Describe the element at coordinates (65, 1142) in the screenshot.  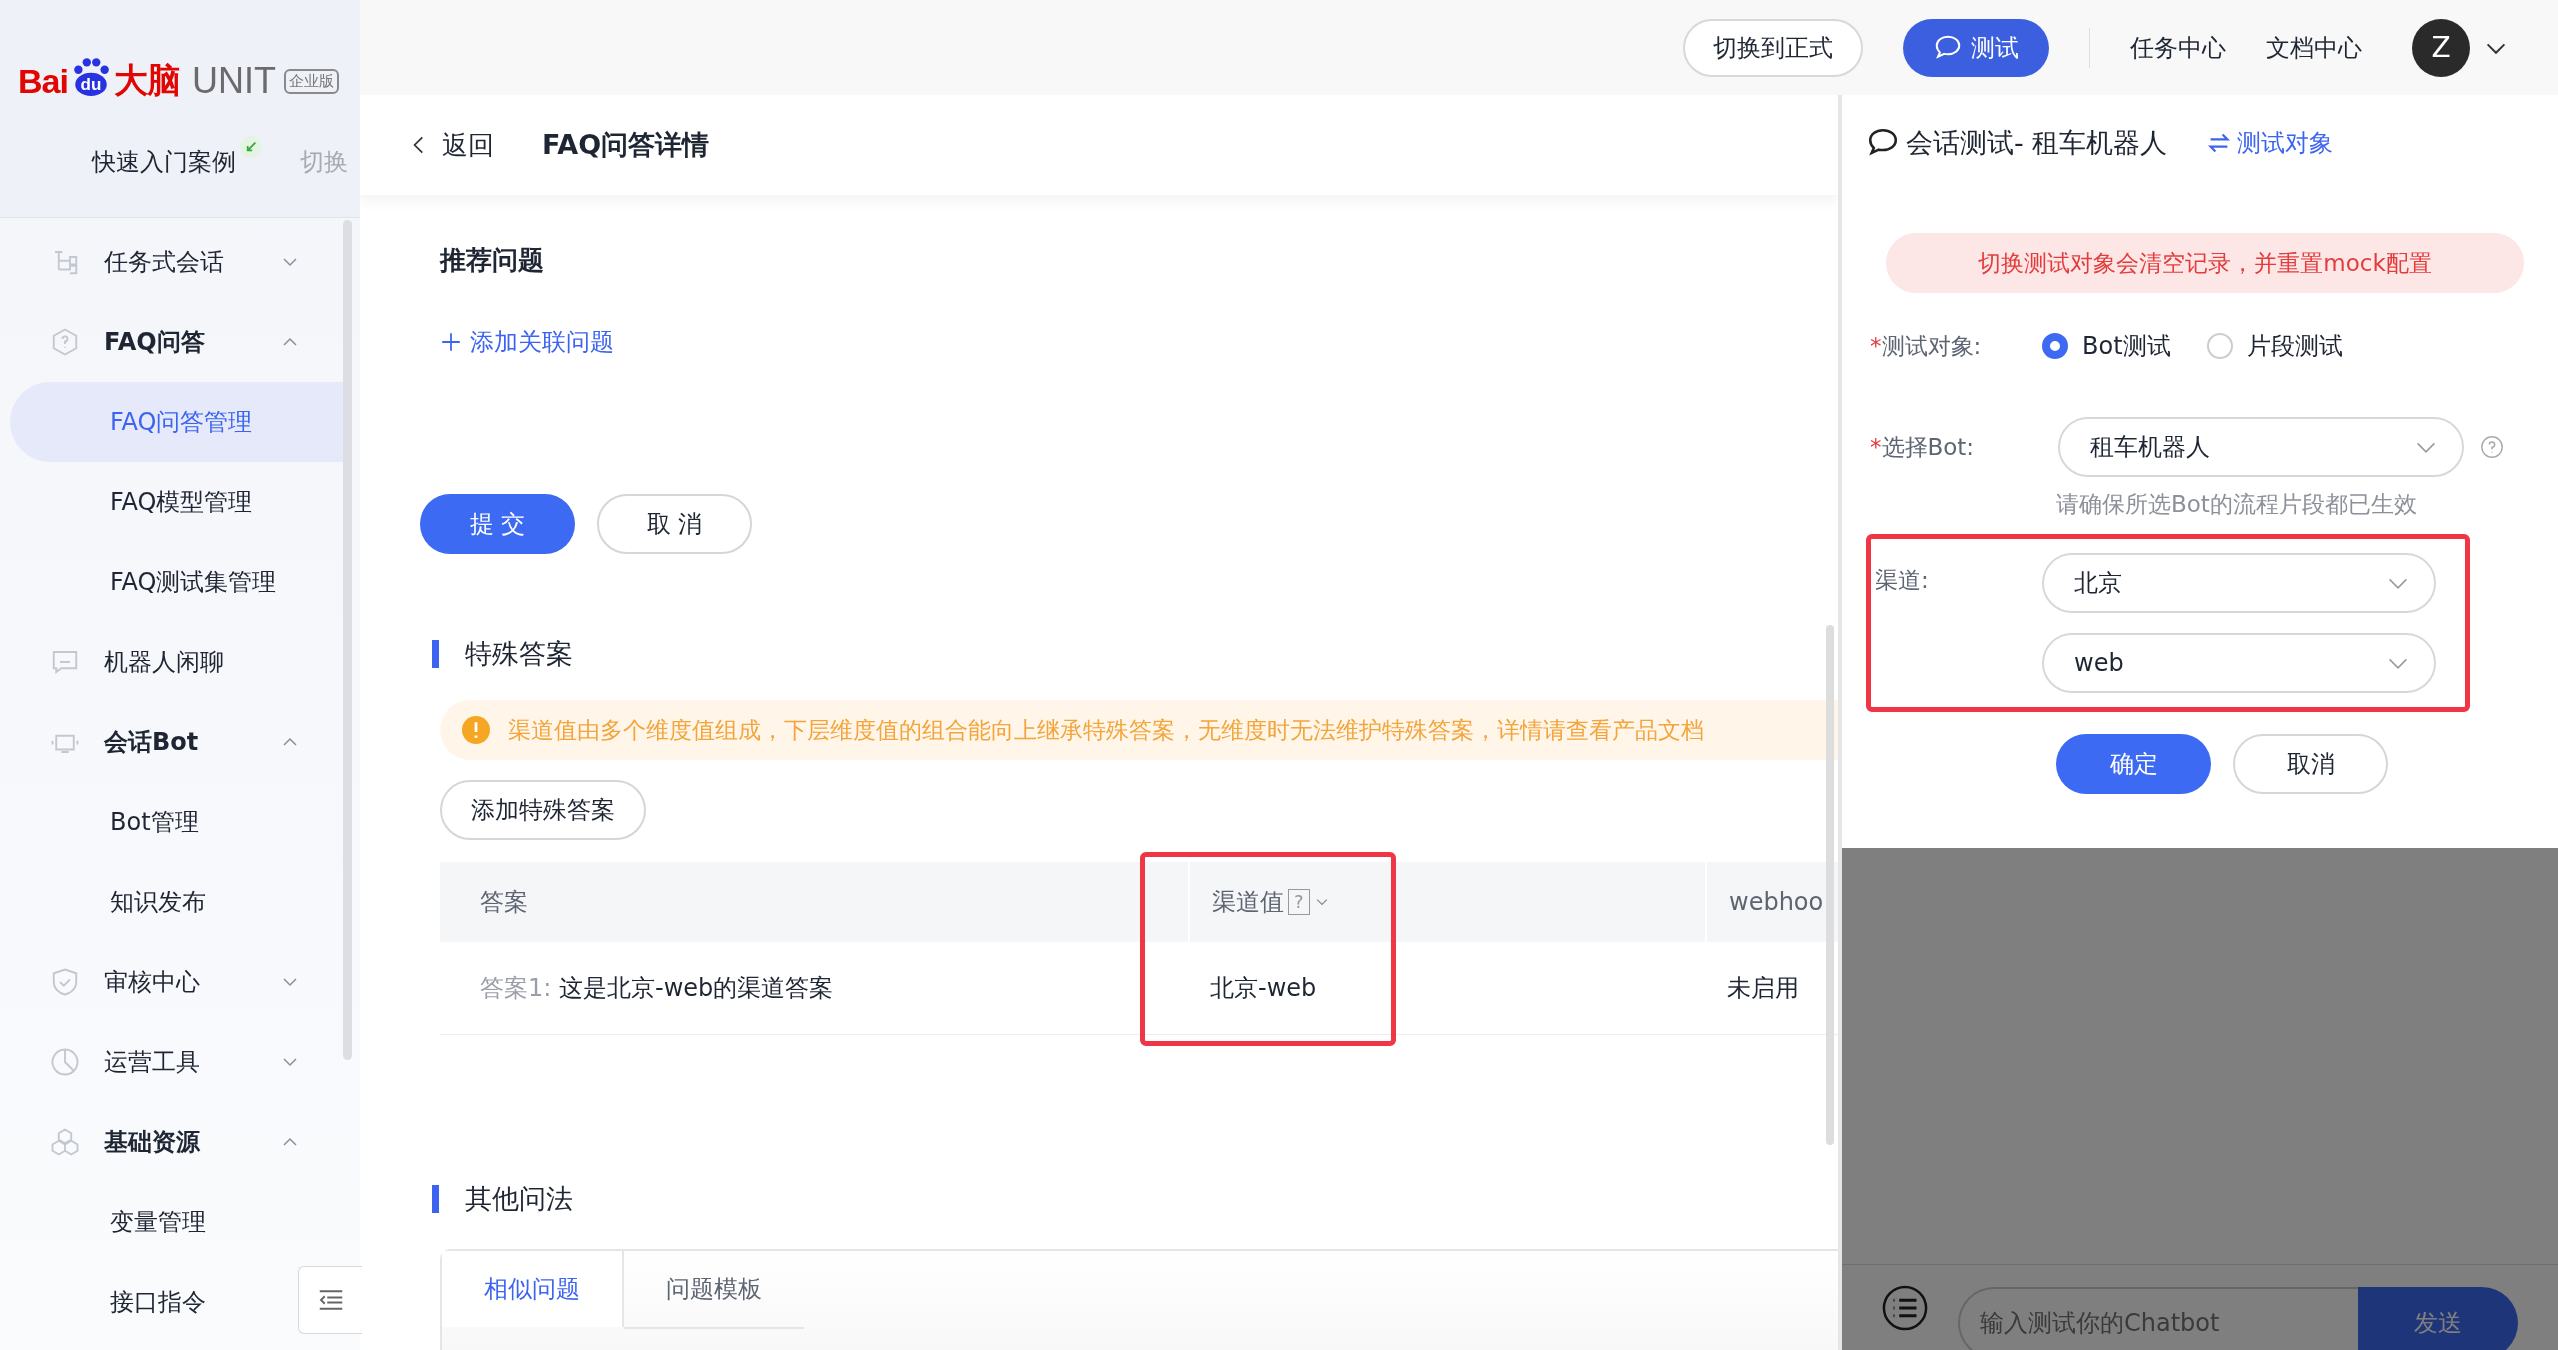
I see `hex-icon` at that location.